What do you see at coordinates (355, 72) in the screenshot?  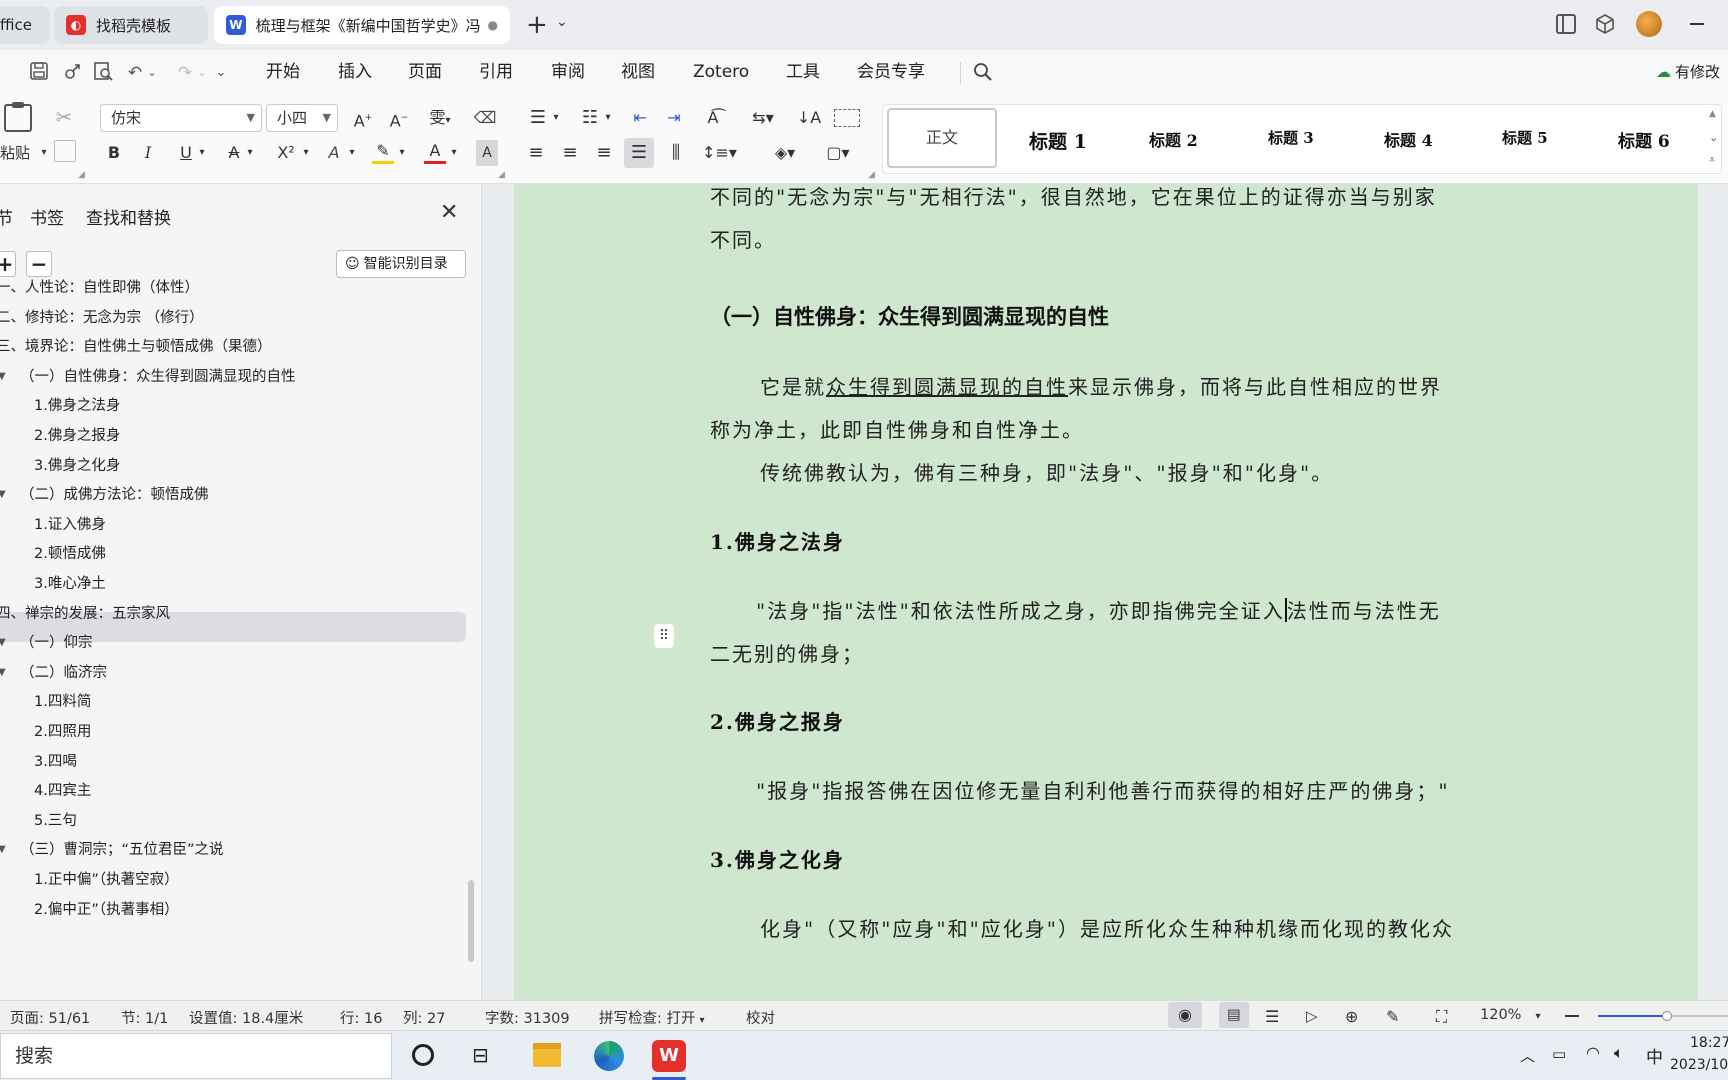 I see `menu-insert: 插入` at bounding box center [355, 72].